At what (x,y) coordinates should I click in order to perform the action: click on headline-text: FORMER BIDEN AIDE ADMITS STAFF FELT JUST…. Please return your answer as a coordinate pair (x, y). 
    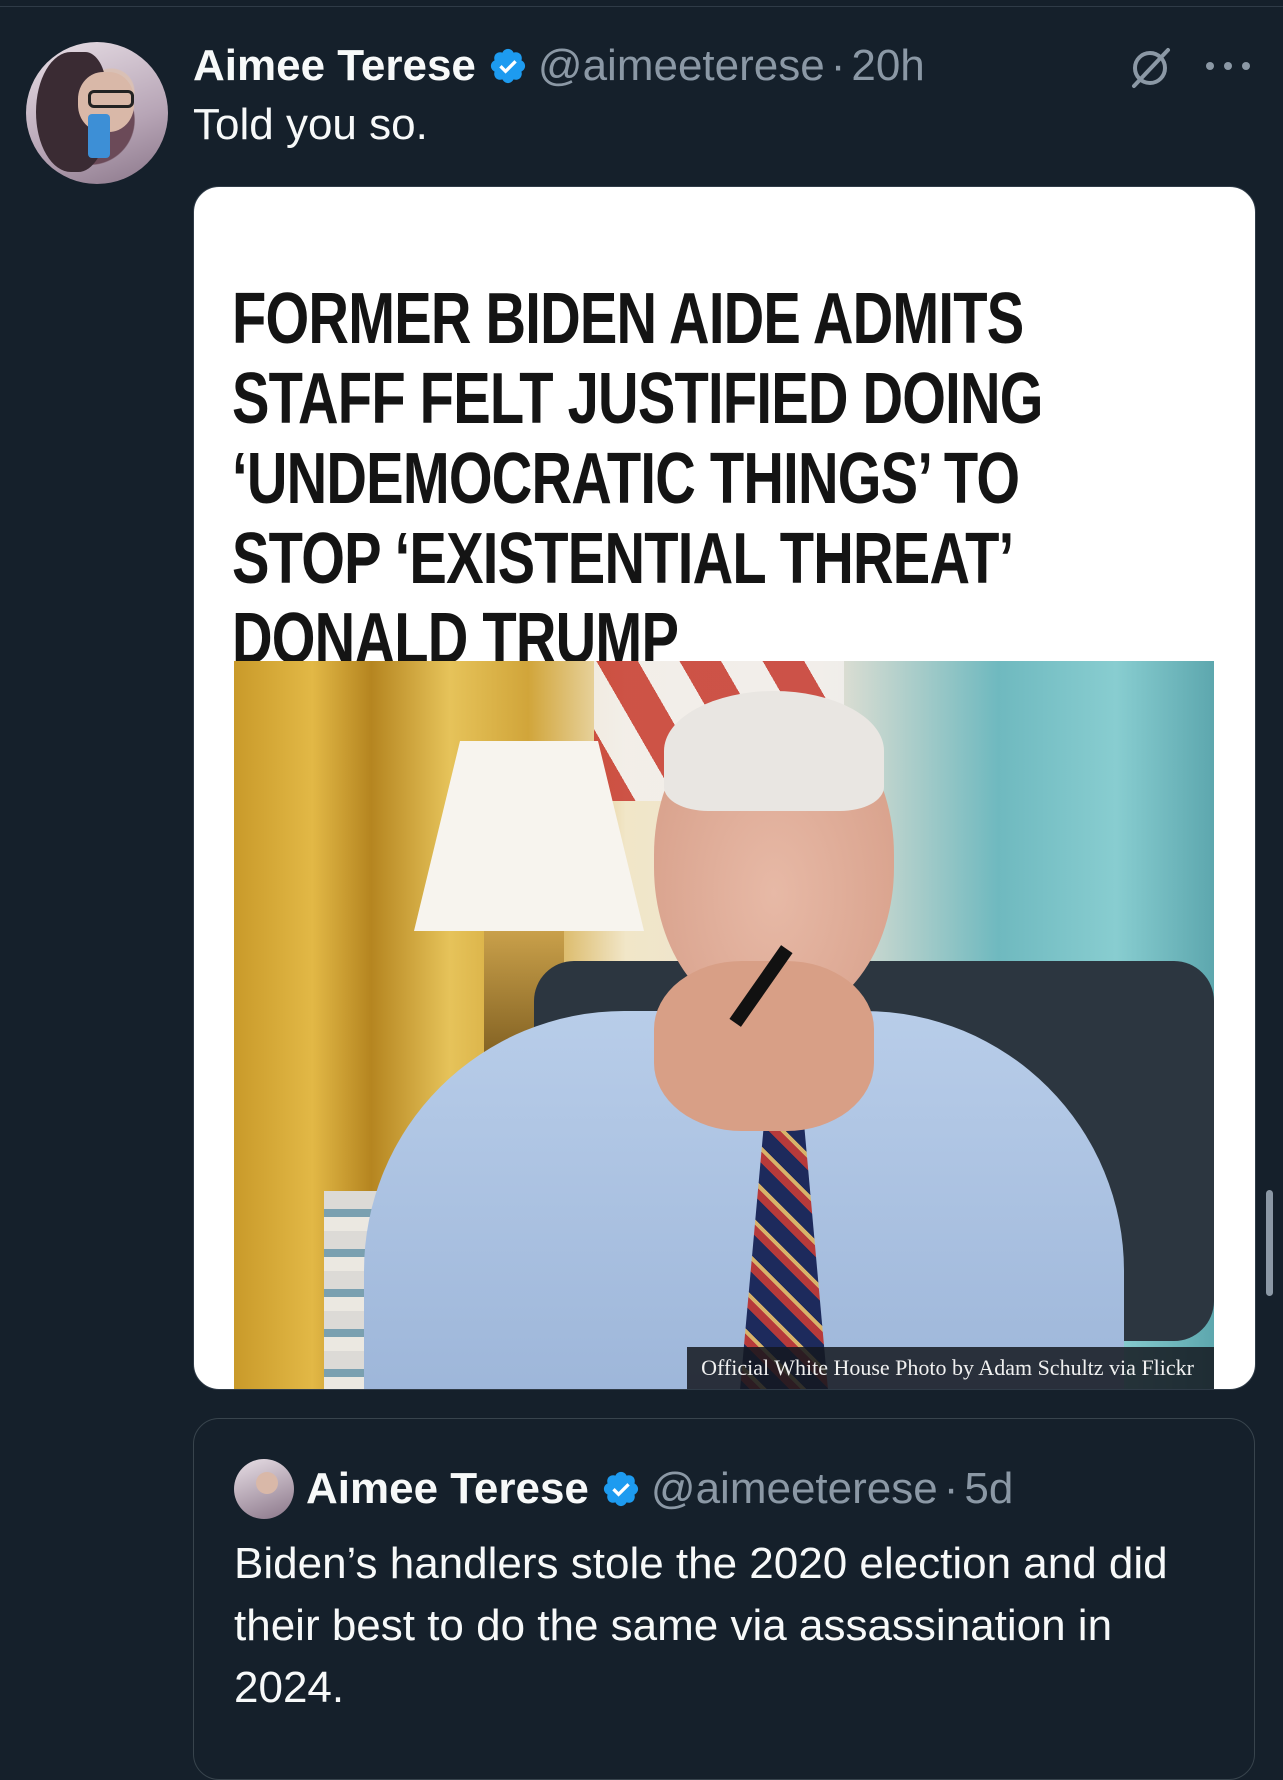
    Looking at the image, I should click on (637, 479).